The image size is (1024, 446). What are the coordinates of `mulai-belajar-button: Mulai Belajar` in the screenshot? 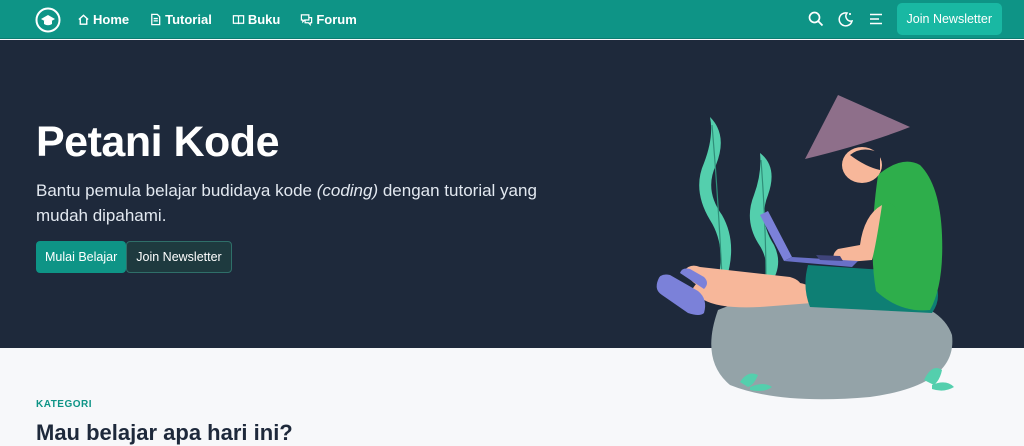 It's located at (81, 257).